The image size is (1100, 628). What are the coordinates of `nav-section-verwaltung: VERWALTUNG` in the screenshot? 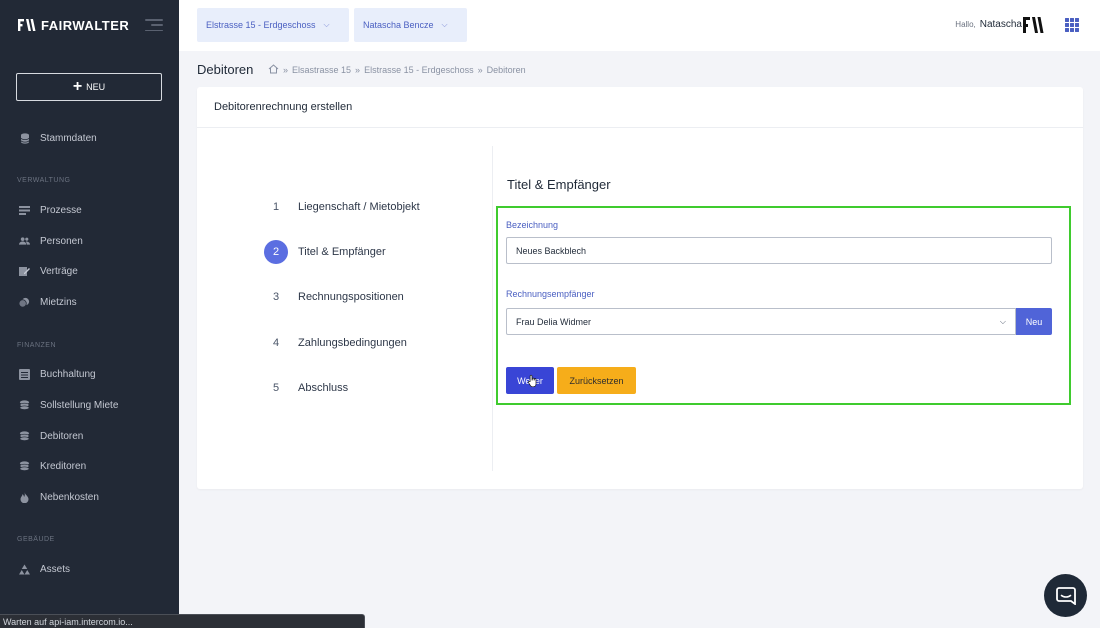 It's located at (44, 180).